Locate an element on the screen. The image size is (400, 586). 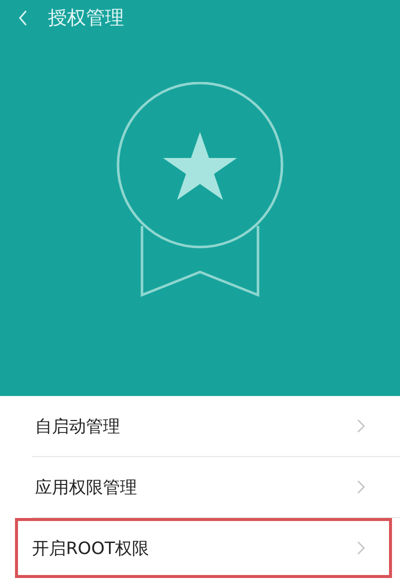
menu-label: 自启动管理 is located at coordinates (77, 427).